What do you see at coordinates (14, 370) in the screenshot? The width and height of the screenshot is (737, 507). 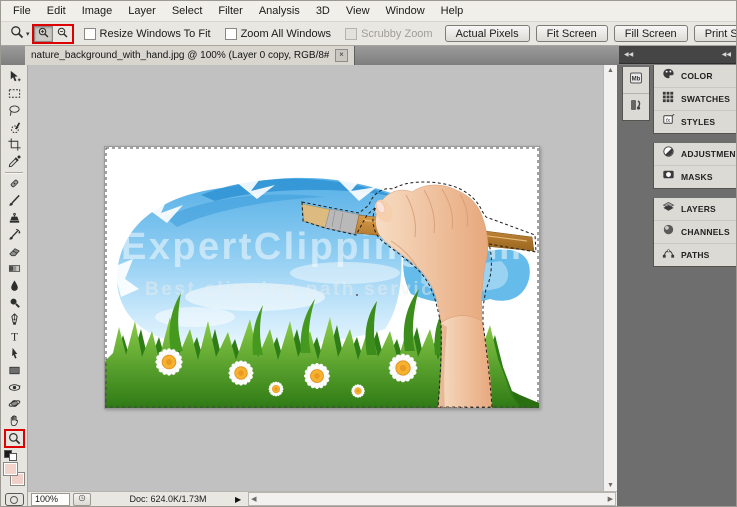 I see `rectangle-tool` at bounding box center [14, 370].